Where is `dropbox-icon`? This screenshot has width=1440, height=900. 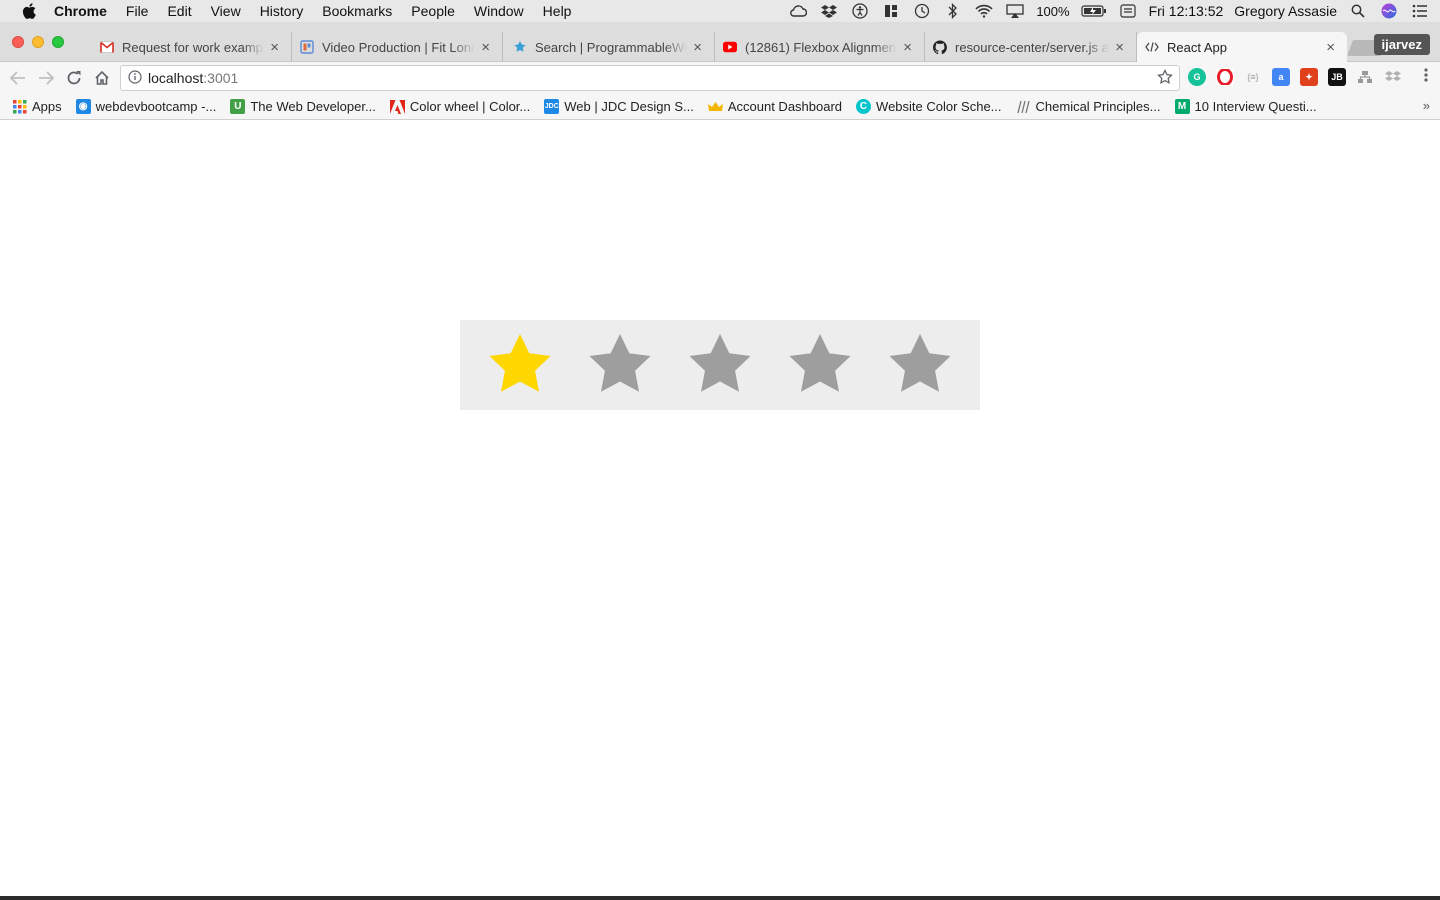
dropbox-icon is located at coordinates (829, 11).